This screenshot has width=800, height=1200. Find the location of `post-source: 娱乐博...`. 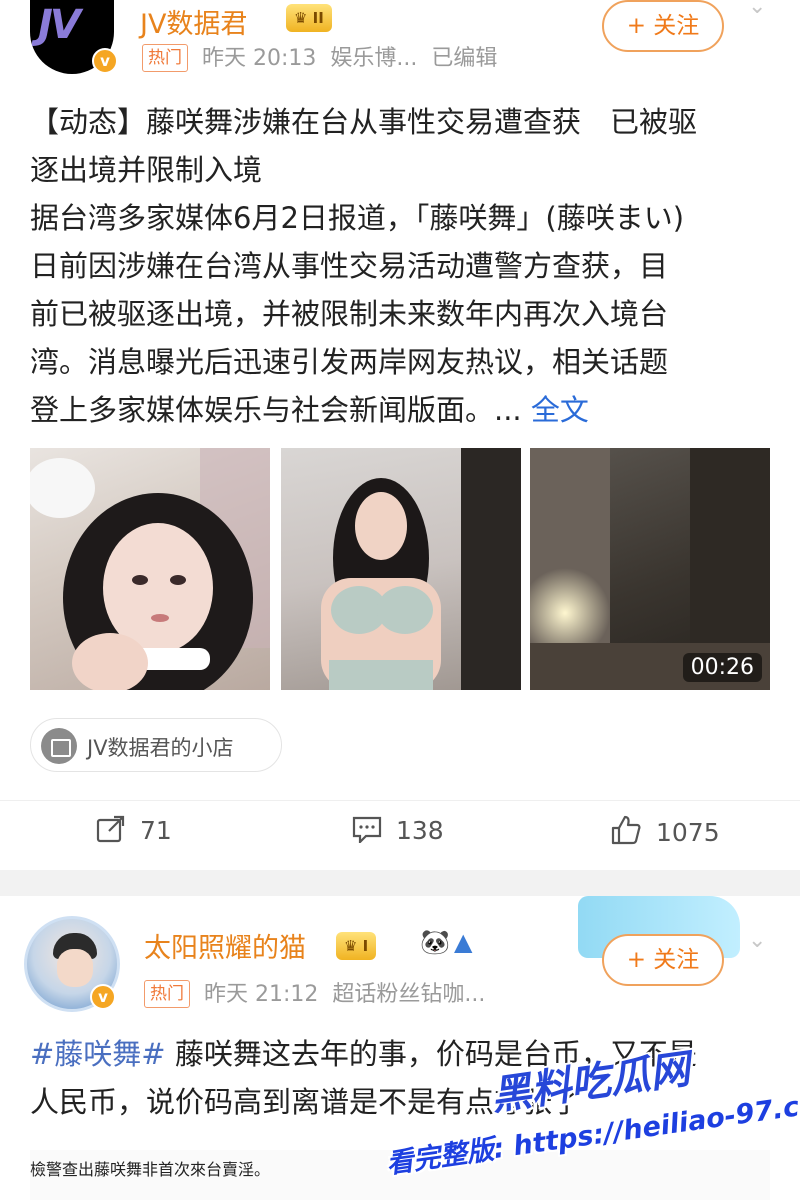

post-source: 娱乐博... is located at coordinates (373, 58).